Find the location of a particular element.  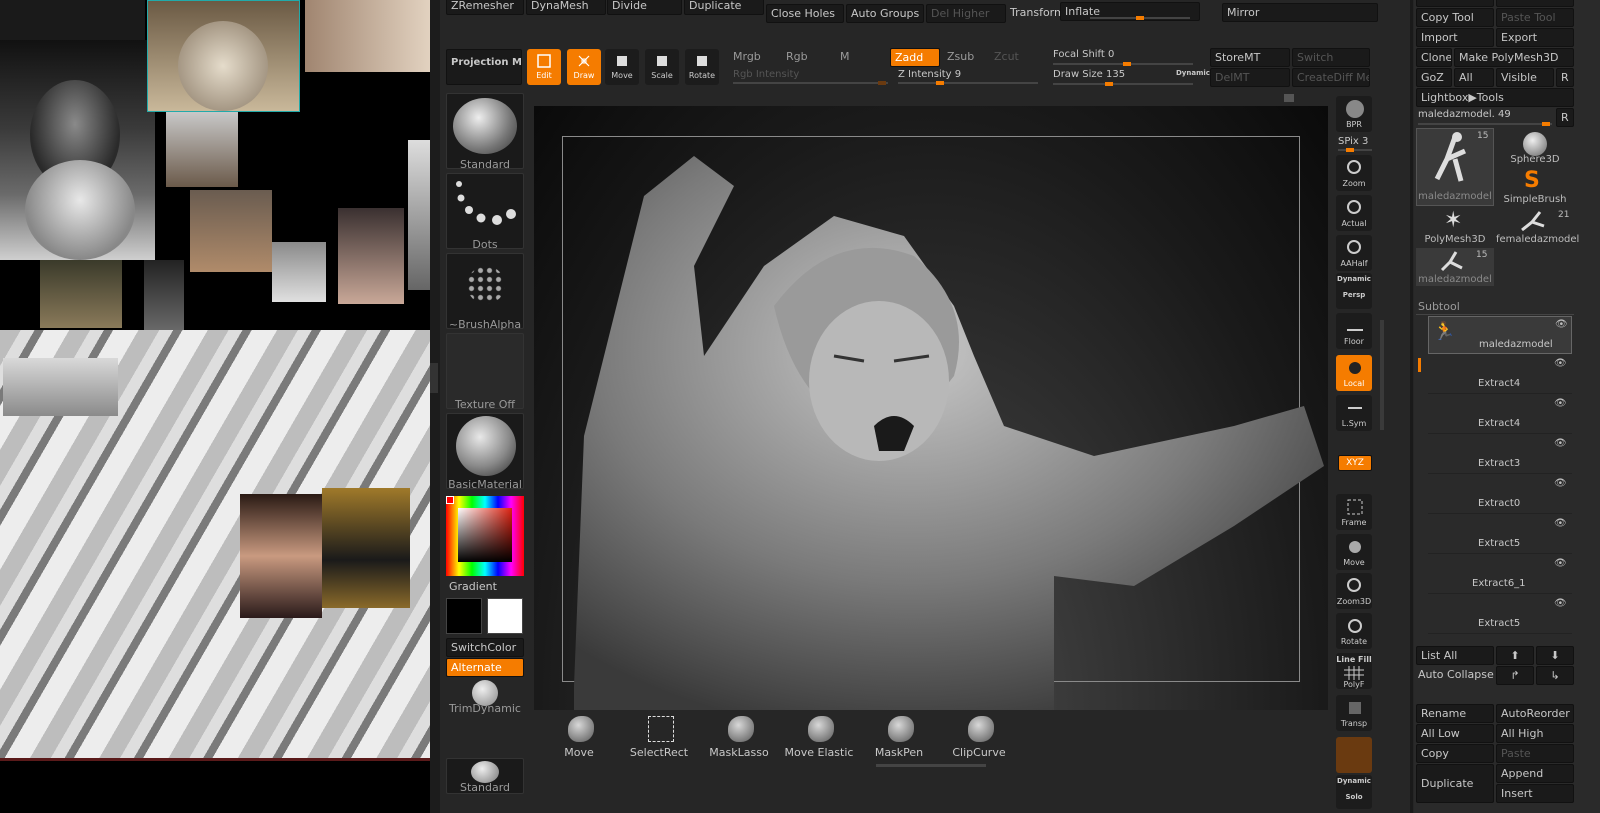

subtool-item-extract4-2: Extract4 👁 is located at coordinates (1500, 415).